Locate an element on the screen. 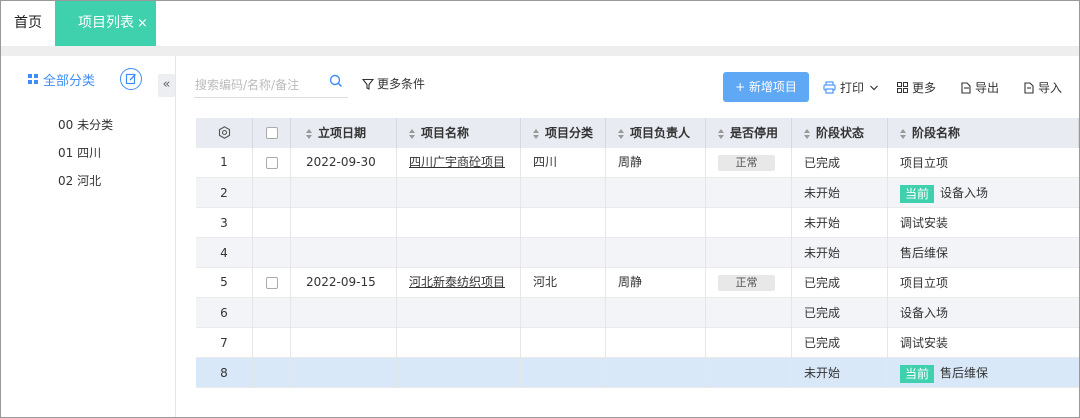 This screenshot has height=418, width=1080. row-number: 5 is located at coordinates (224, 283).